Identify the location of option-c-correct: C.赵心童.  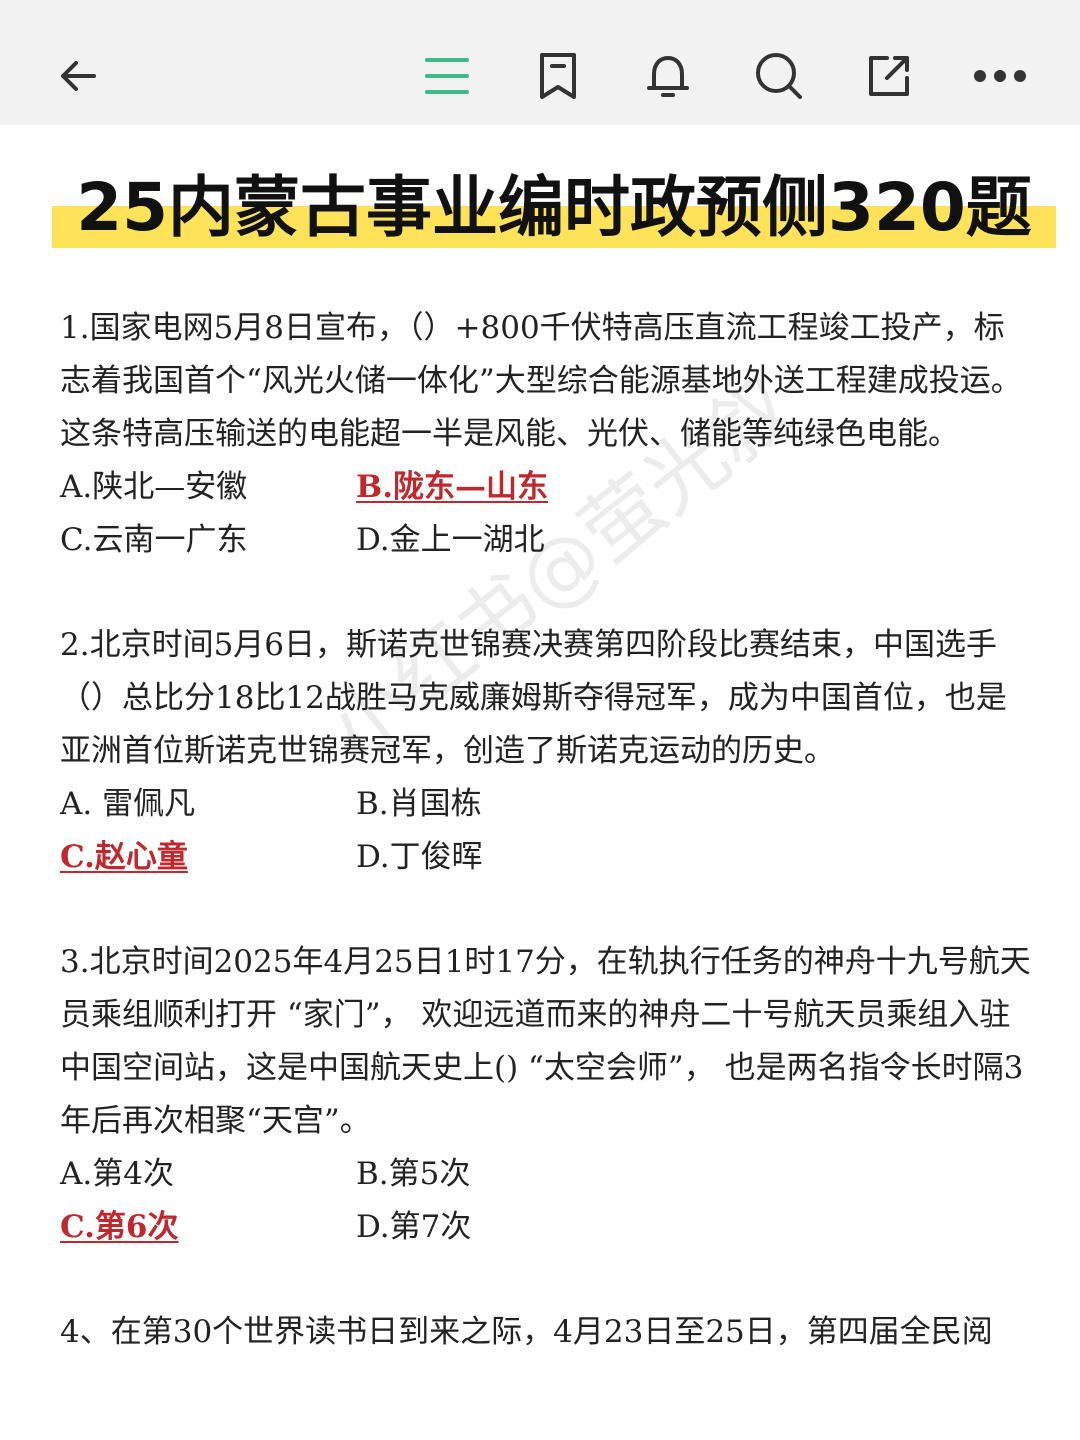
(124, 857).